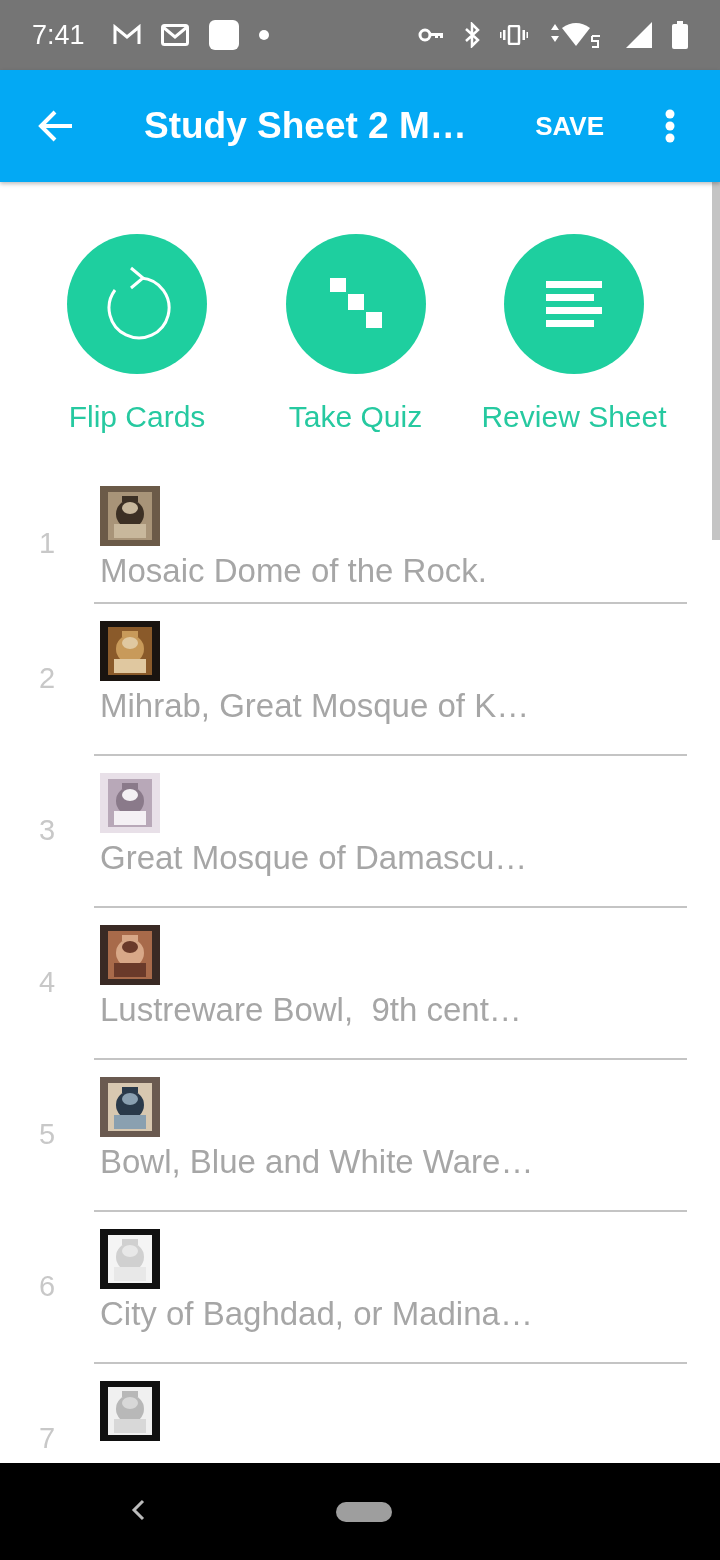  What do you see at coordinates (393, 571) in the screenshot?
I see `item-title: Mosaic Dome of the Rock.` at bounding box center [393, 571].